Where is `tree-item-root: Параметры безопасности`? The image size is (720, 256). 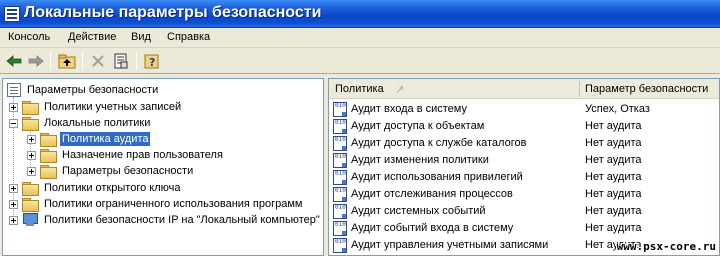 tree-item-root: Параметры безопасности is located at coordinates (83, 90).